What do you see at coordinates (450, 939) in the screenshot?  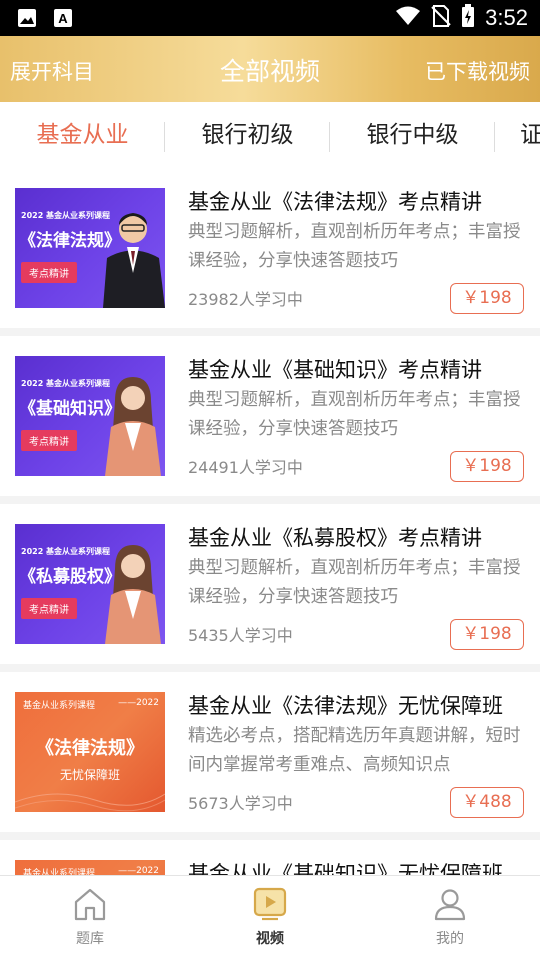 I see `nav-label: 我的` at bounding box center [450, 939].